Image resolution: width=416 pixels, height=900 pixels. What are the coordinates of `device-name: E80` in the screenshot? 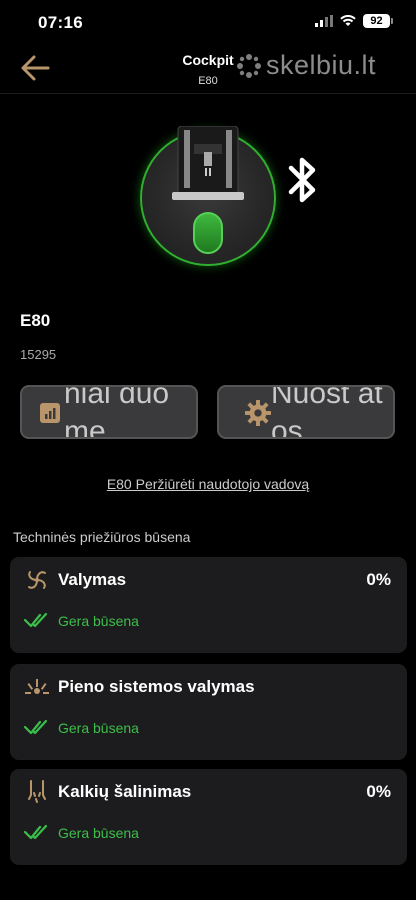 It's located at (35, 320).